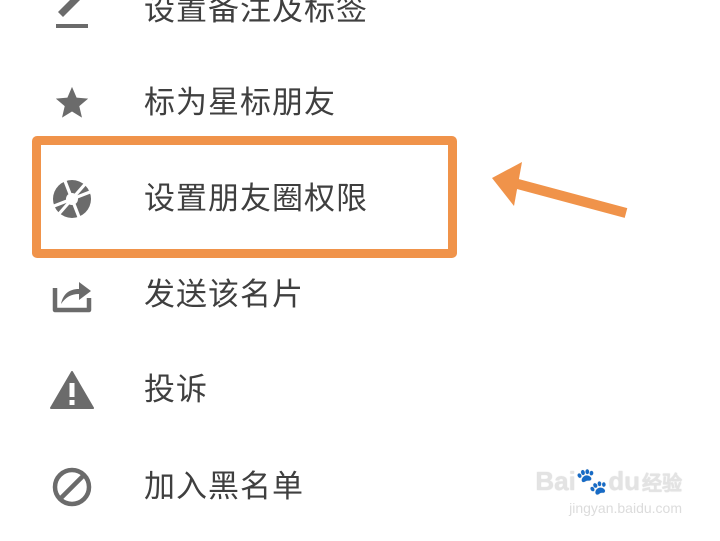 Image resolution: width=720 pixels, height=541 pixels. I want to click on menu-item-report: 投诉, so click(360, 390).